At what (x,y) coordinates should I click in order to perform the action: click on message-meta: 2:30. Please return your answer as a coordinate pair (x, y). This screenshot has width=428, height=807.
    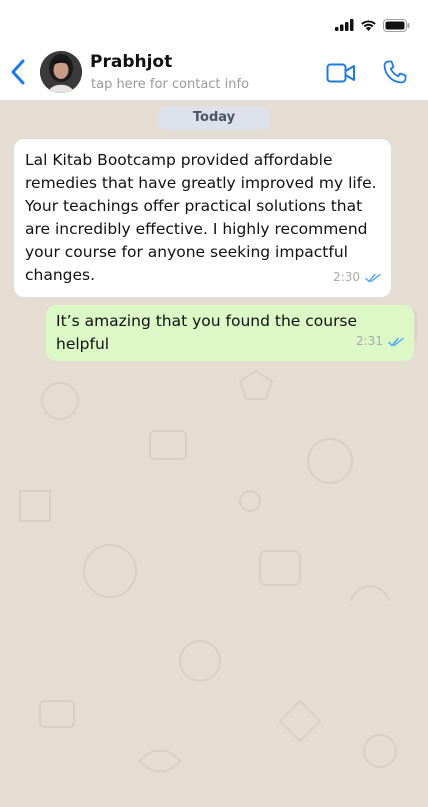
    Looking at the image, I should click on (357, 277).